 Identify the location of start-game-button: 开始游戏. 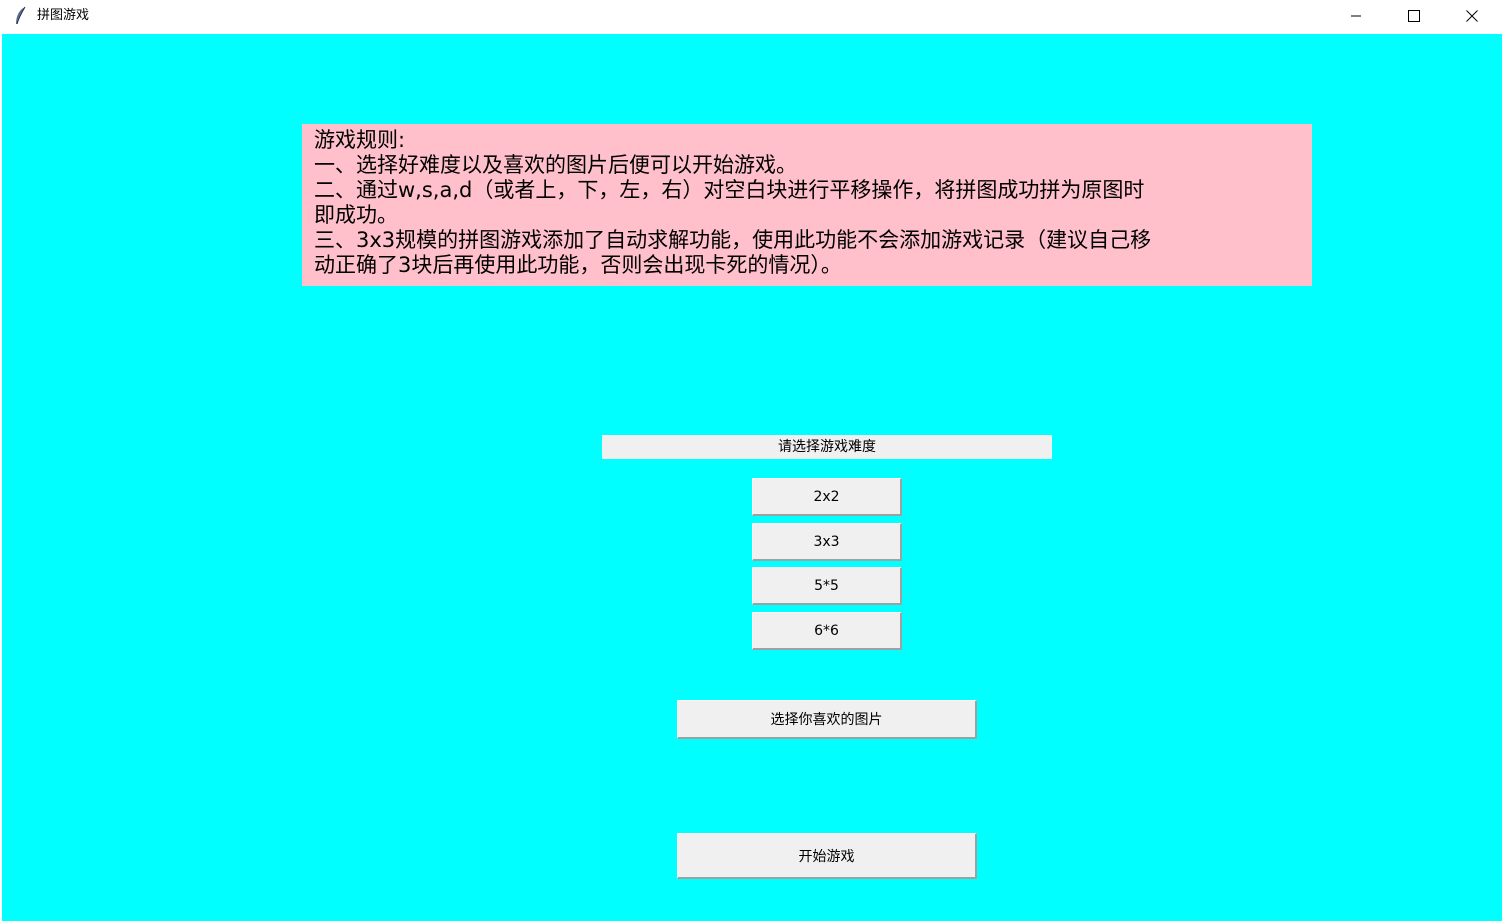
(827, 856).